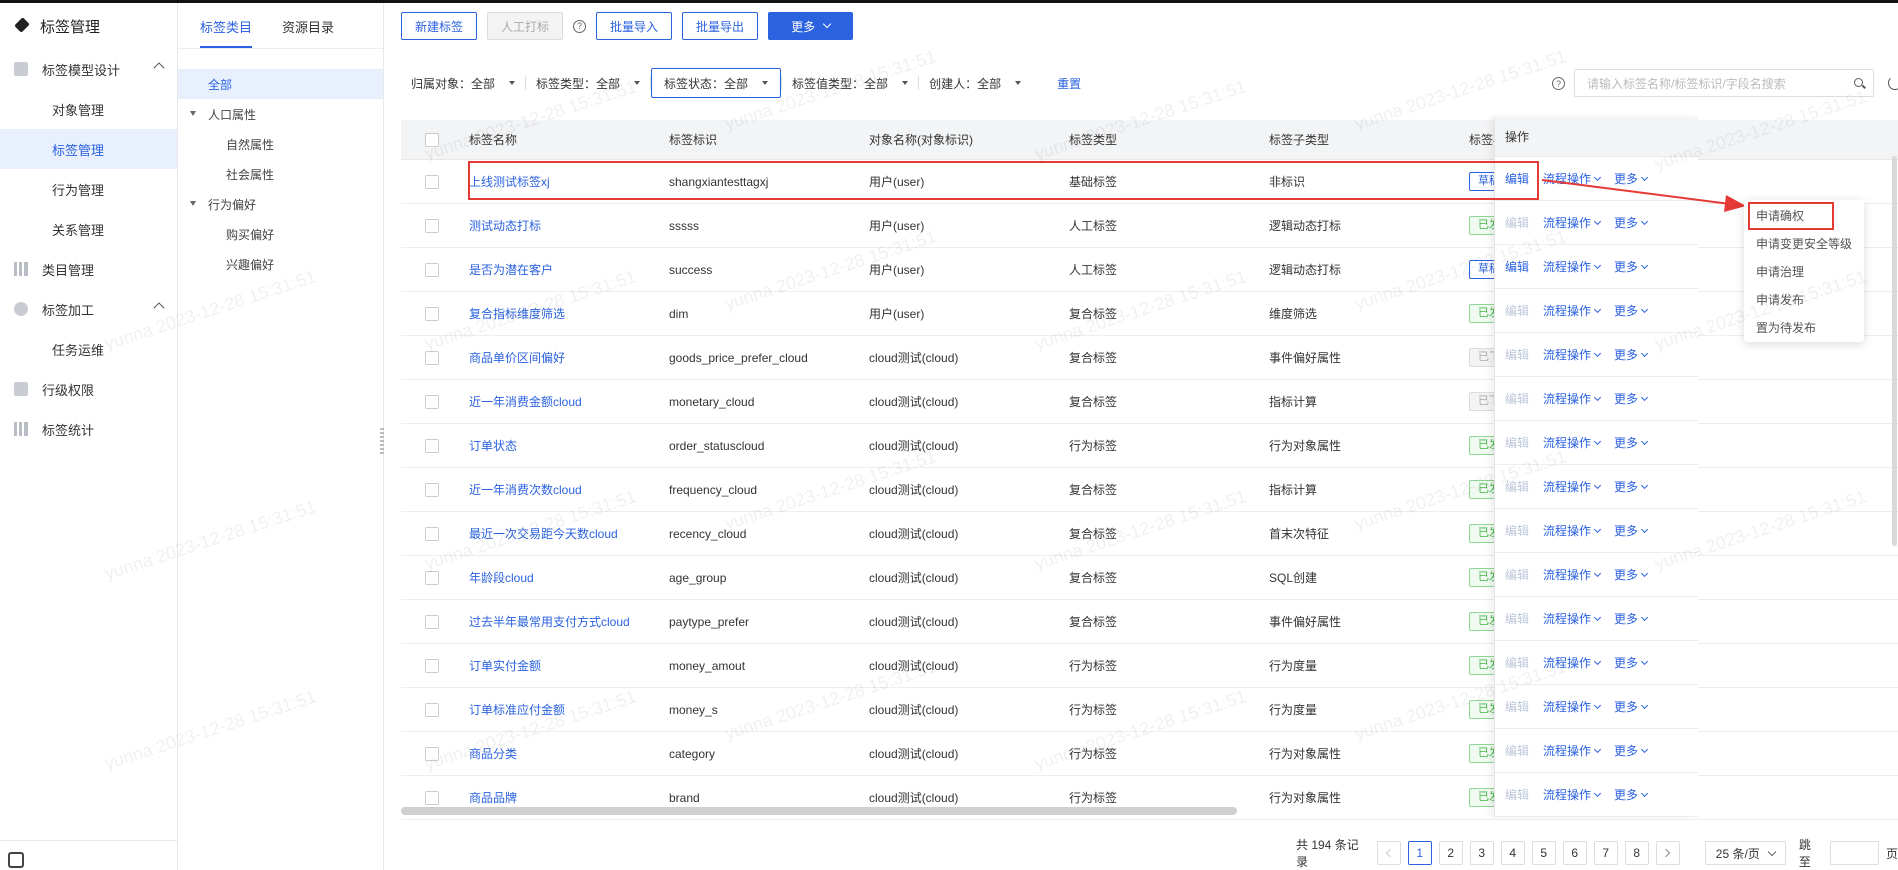 This screenshot has width=1898, height=870. I want to click on tag-name-link: 是否为潜在客户, so click(569, 269).